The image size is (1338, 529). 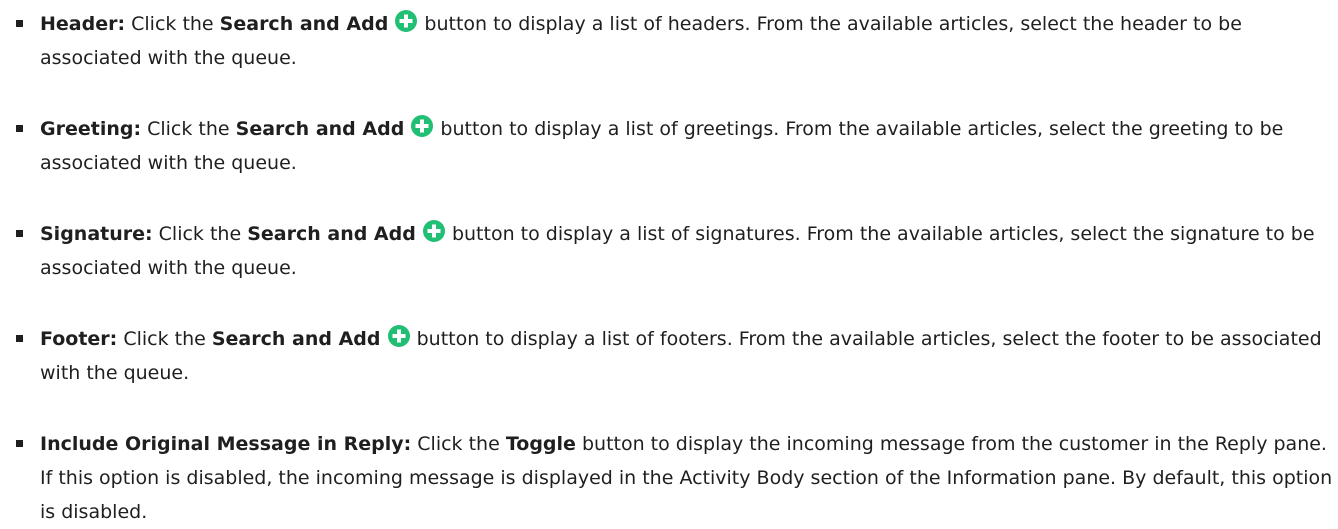 What do you see at coordinates (226, 444) in the screenshot?
I see `item-label: Include Original Message in Reply:` at bounding box center [226, 444].